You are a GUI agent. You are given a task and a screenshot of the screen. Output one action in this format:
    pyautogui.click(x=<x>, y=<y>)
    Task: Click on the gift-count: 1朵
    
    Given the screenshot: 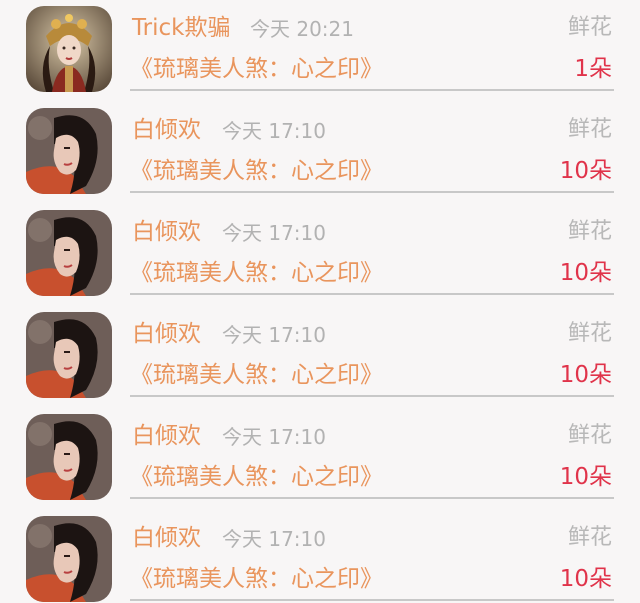 What is the action you would take?
    pyautogui.click(x=593, y=69)
    